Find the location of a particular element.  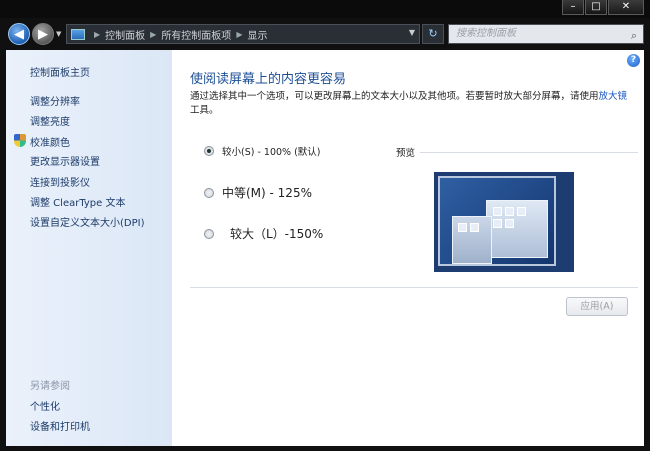

see-also-heading: 另请参阅 is located at coordinates (50, 386).